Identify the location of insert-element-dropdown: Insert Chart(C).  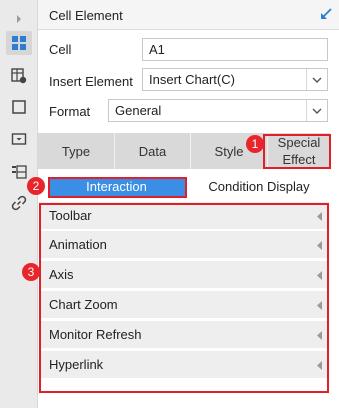
(235, 79).